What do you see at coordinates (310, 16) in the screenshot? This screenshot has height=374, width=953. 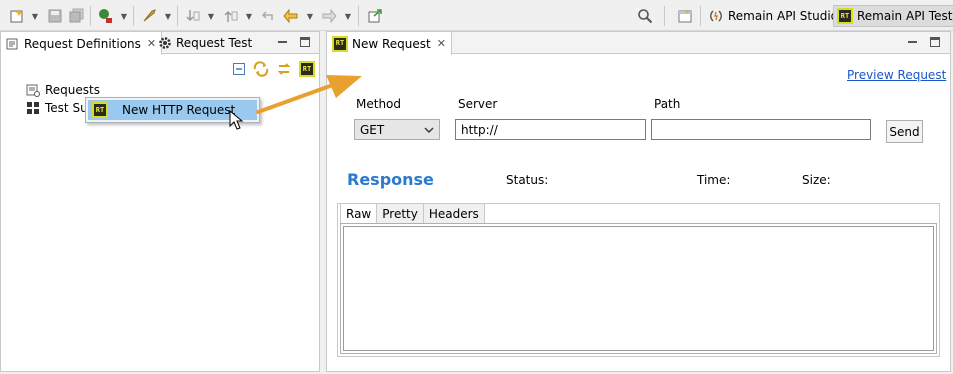 I see `back-dropdown-chevron-icon: ▼` at bounding box center [310, 16].